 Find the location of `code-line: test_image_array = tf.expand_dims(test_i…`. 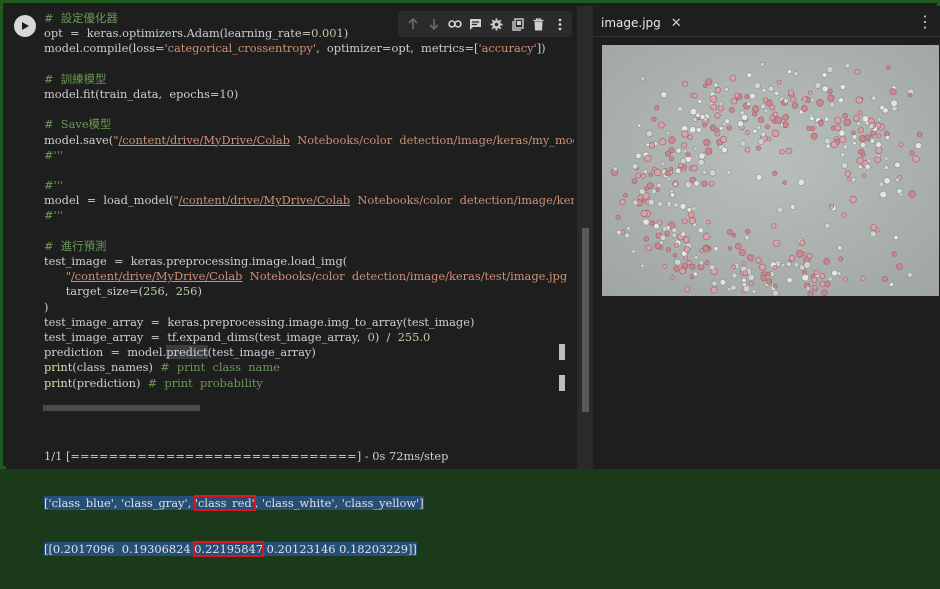

code-line: test_image_array = tf.expand_dims(test_i… is located at coordinates (309, 337).